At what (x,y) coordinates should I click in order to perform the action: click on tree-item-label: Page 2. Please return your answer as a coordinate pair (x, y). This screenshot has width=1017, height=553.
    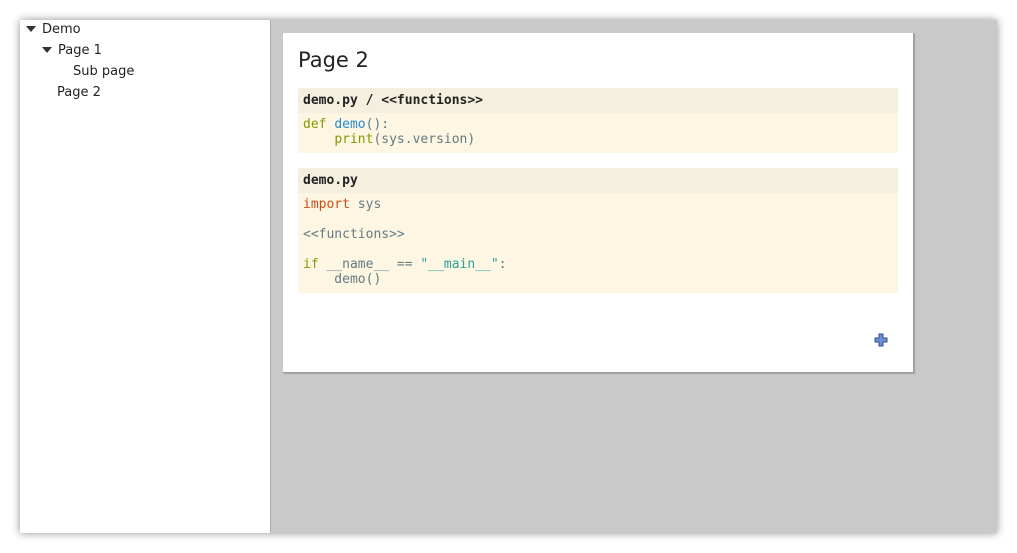
    Looking at the image, I should click on (79, 92).